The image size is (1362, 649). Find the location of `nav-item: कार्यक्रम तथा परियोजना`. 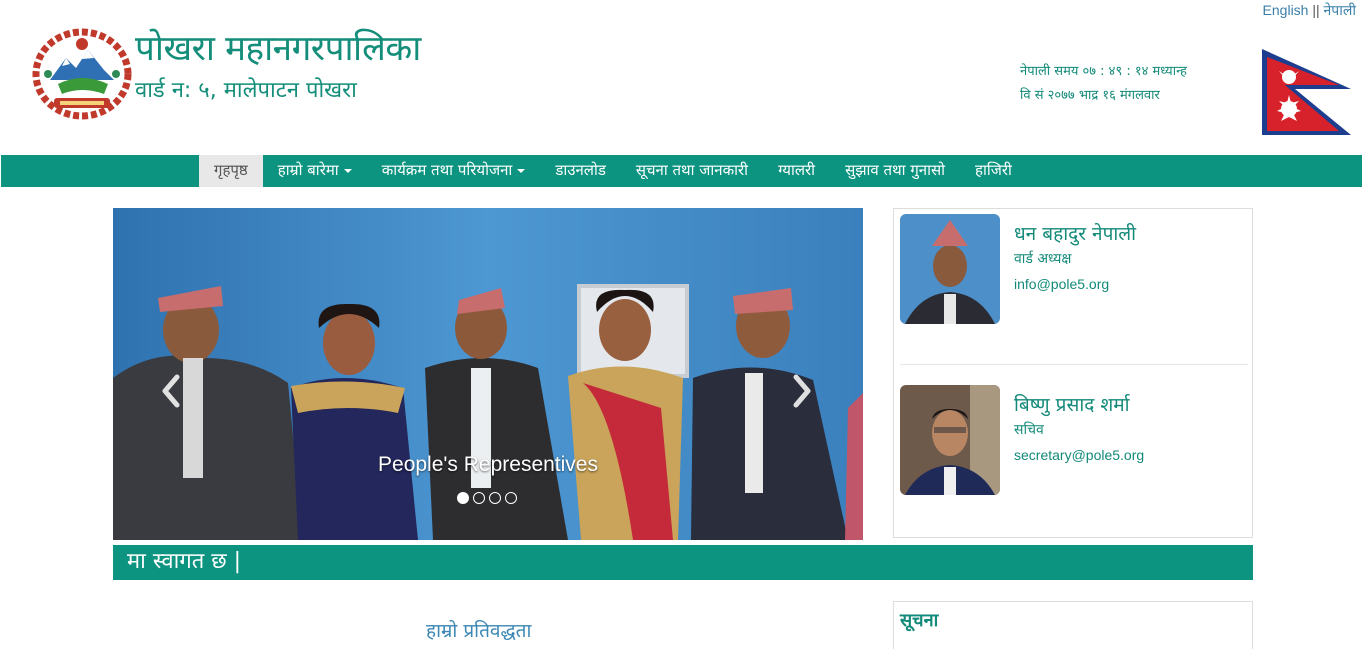

nav-item: कार्यक्रम तथा परियोजना is located at coordinates (454, 171).